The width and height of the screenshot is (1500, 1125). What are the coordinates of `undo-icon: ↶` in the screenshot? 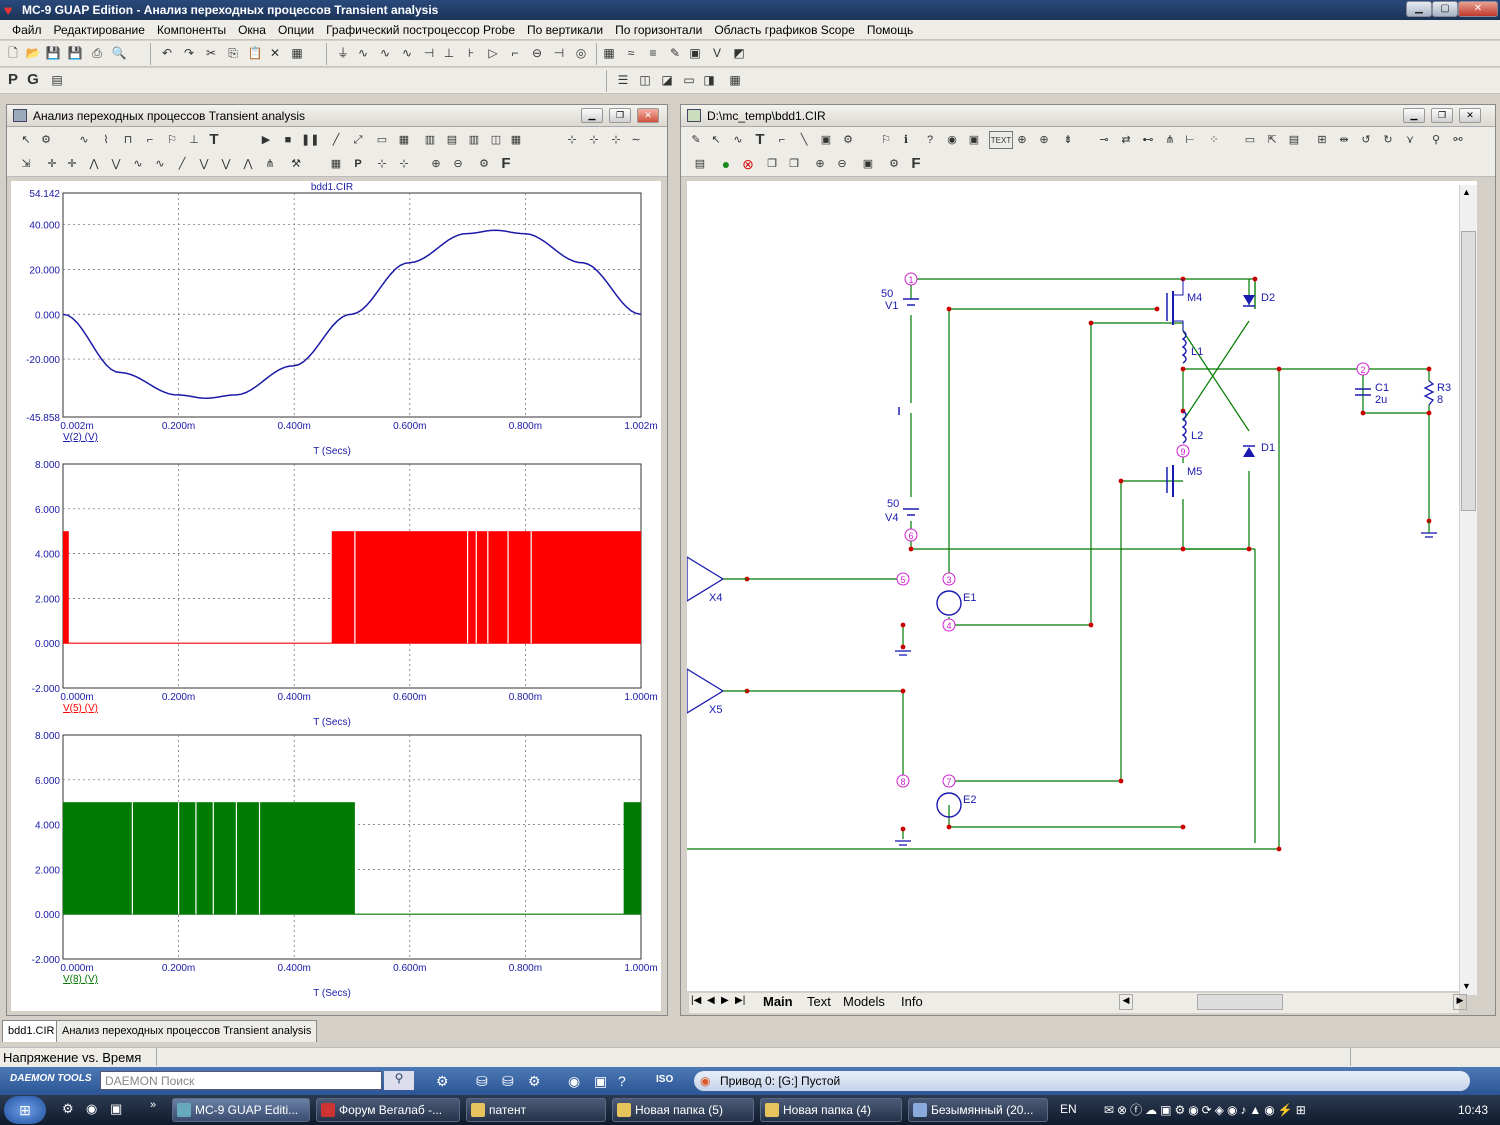 It's located at (167, 53).